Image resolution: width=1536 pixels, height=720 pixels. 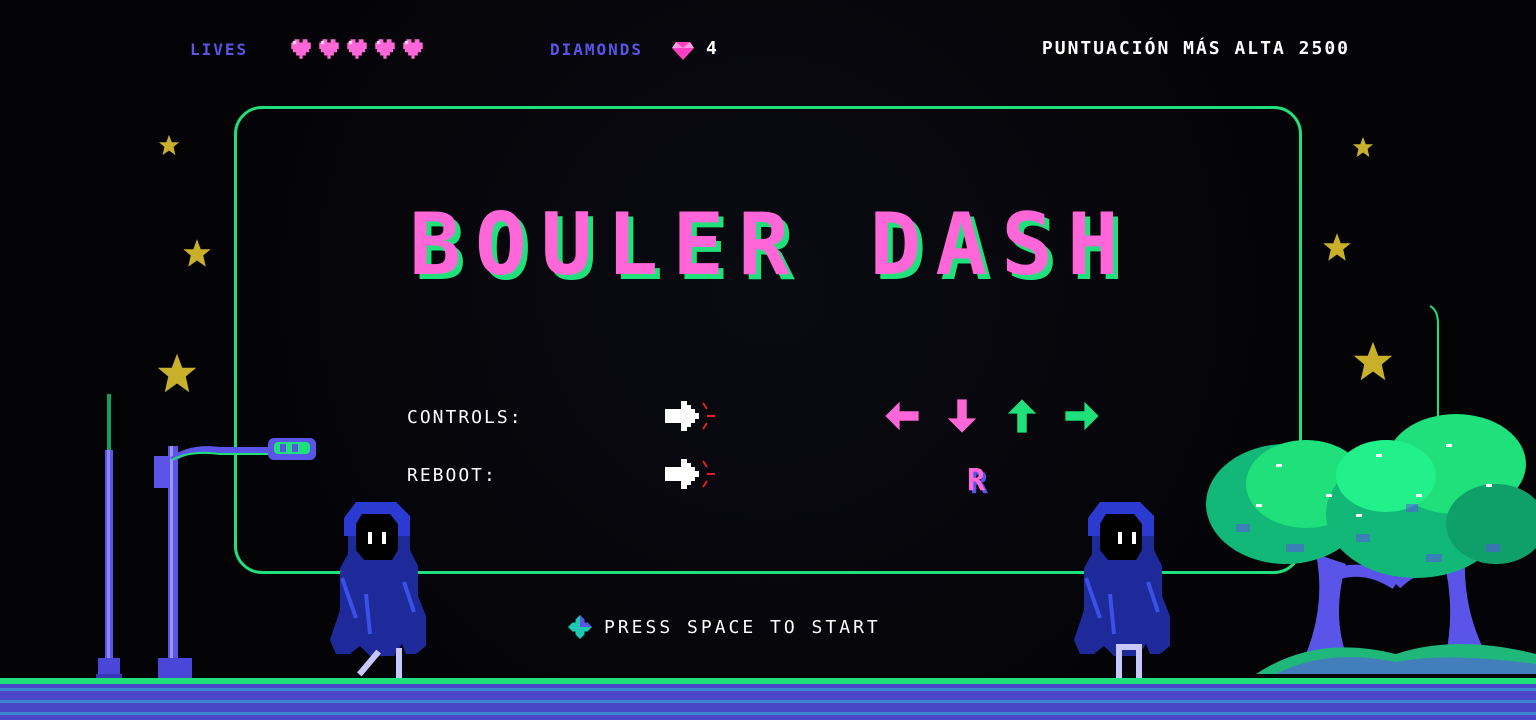 I want to click on controls-label: CONTROLS:, so click(x=465, y=417).